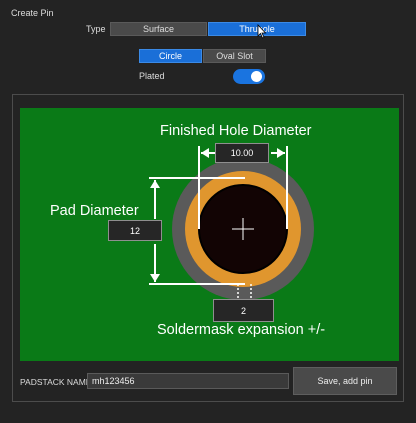  Describe the element at coordinates (155, 184) in the screenshot. I see `pad-arrow-top` at that location.